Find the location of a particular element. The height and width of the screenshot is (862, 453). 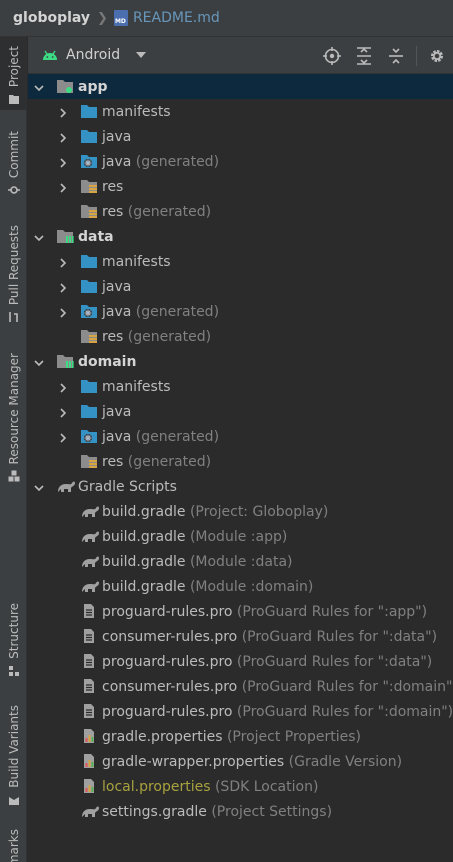

tree-row: local.properties (SDK Location) is located at coordinates (240, 786).